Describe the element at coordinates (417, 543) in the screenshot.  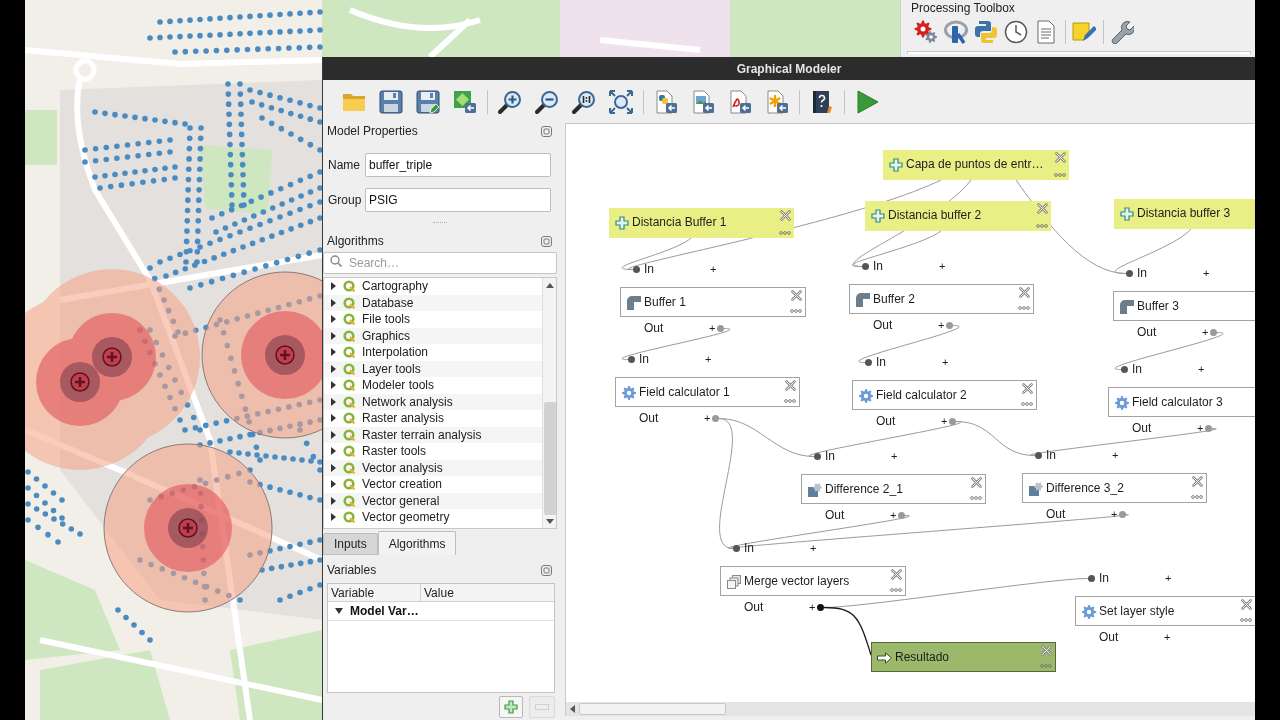
I see `tab: Algorithms` at that location.